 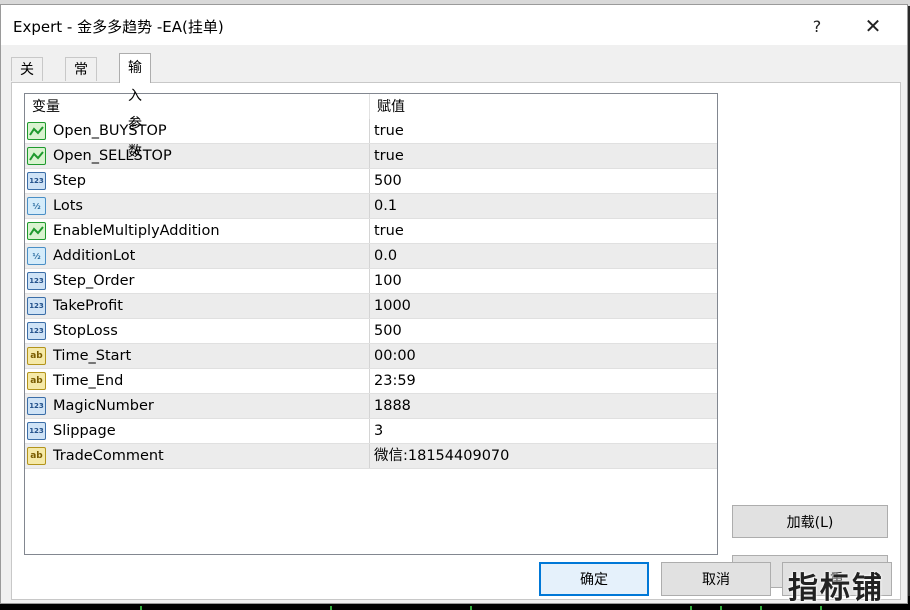 What do you see at coordinates (716, 579) in the screenshot?
I see `cancel-button: 取消` at bounding box center [716, 579].